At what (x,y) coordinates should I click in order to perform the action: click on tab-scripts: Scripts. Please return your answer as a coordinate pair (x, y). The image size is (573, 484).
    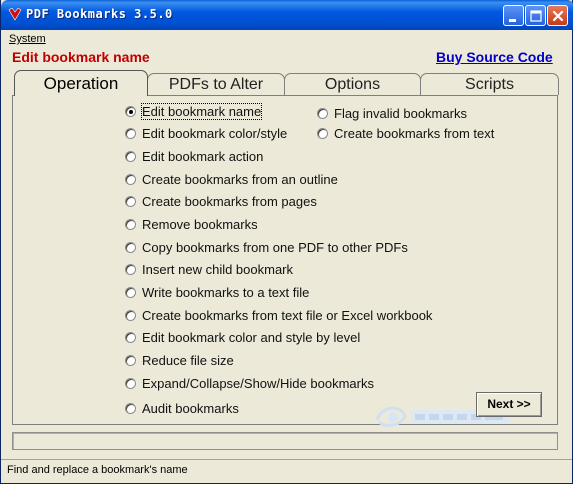
    Looking at the image, I should click on (489, 84).